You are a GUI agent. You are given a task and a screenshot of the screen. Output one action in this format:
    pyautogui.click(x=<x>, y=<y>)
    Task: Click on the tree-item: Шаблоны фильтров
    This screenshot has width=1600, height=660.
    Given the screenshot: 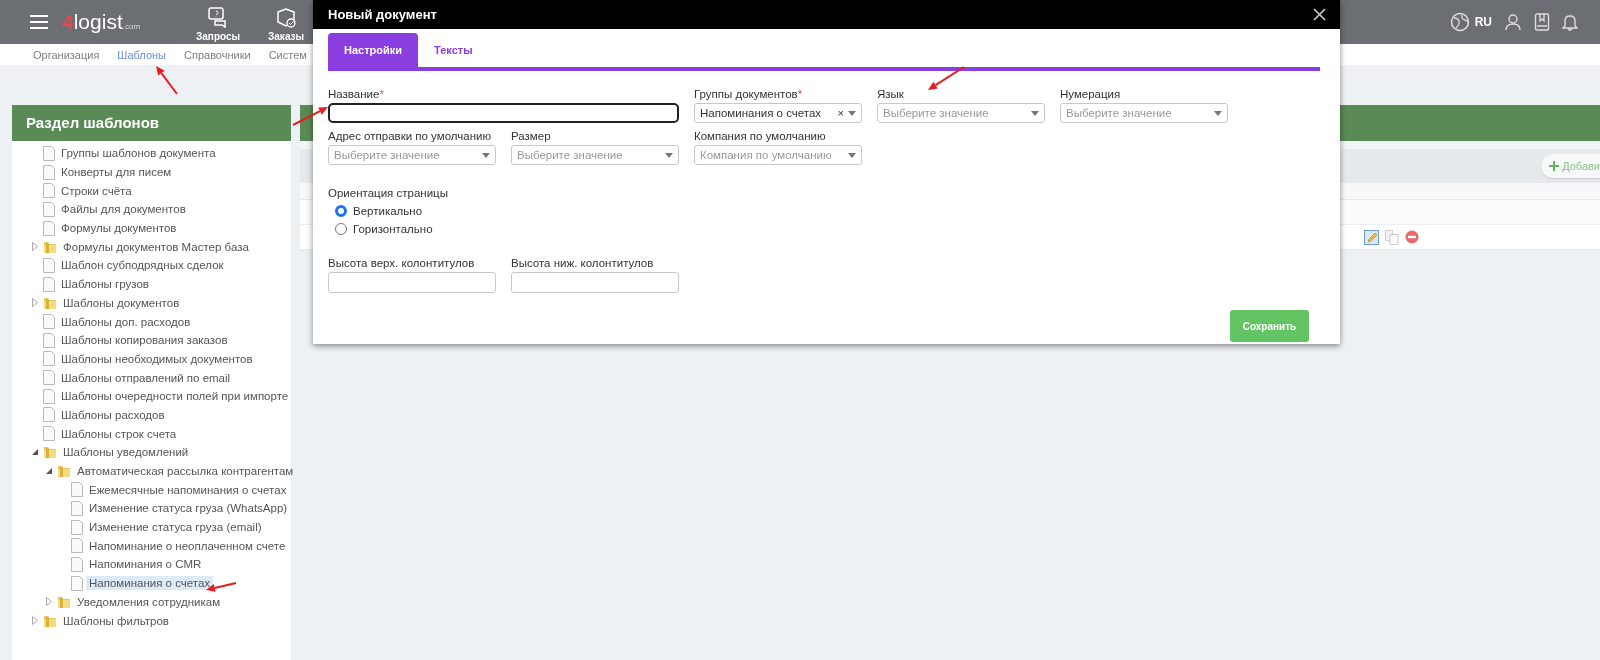 What is the action you would take?
    pyautogui.click(x=116, y=620)
    